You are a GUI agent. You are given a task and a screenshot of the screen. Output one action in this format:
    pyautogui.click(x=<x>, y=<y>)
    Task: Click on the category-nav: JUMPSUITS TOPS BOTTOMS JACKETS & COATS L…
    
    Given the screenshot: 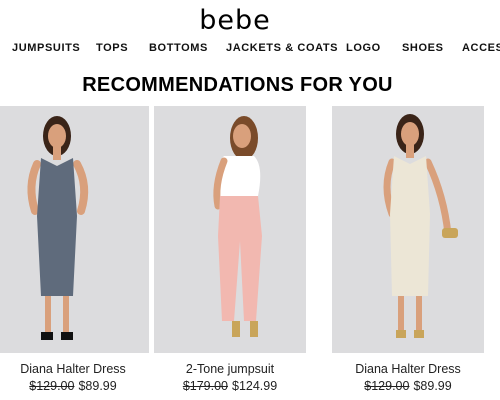 What is the action you would take?
    pyautogui.click(x=250, y=50)
    